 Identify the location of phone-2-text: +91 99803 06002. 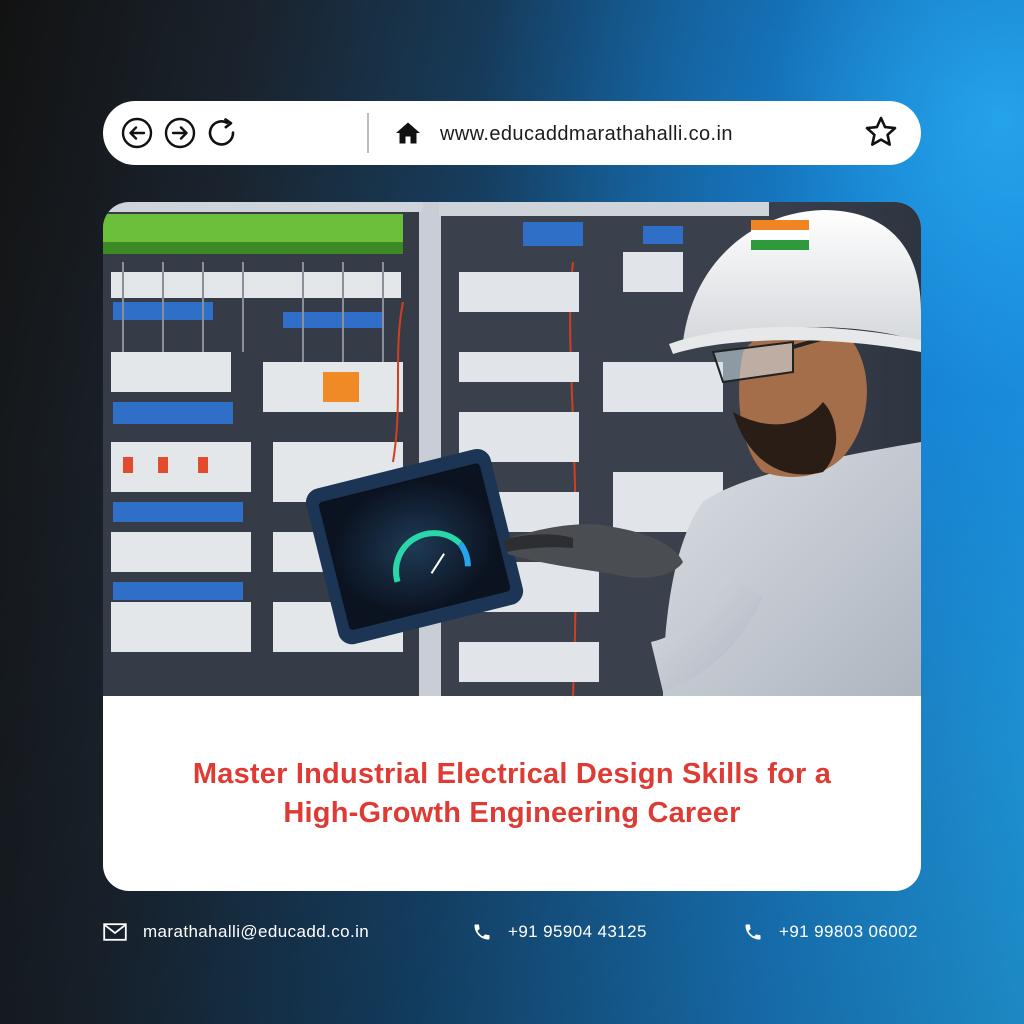
(848, 931).